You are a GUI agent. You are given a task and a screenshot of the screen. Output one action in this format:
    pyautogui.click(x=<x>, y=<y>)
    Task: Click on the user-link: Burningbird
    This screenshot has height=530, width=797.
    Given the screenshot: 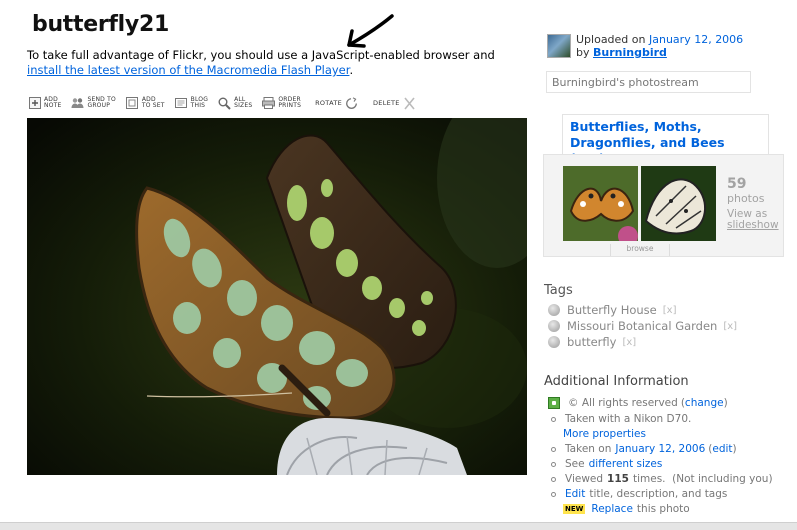 What is the action you would take?
    pyautogui.click(x=630, y=52)
    